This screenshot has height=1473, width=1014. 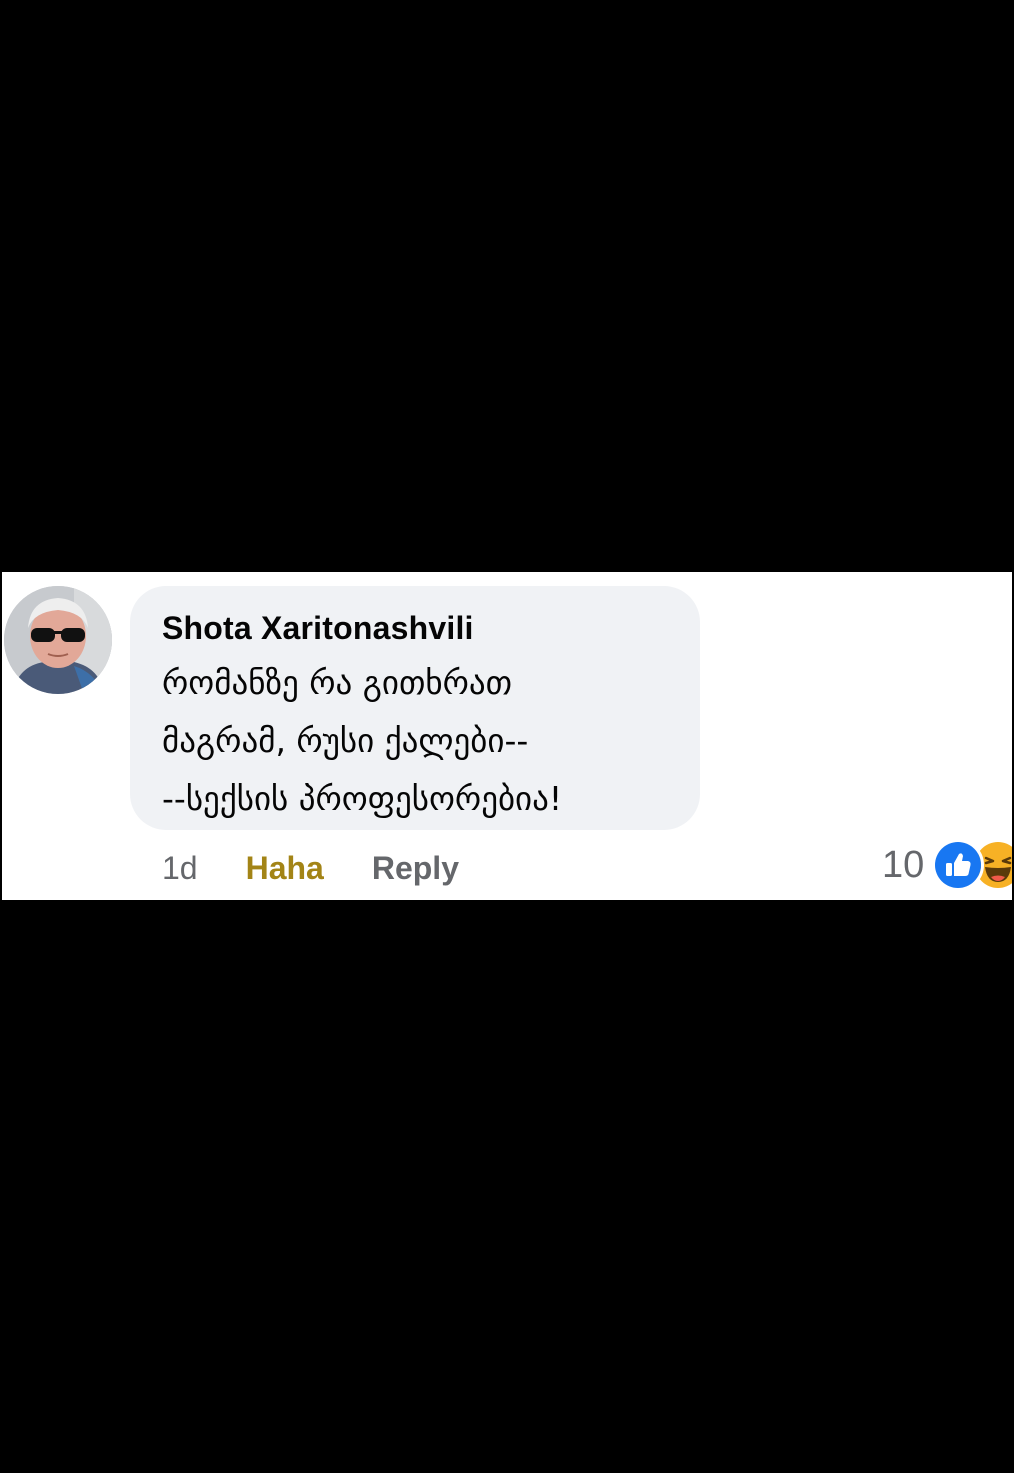 What do you see at coordinates (958, 865) in the screenshot?
I see `like-icon` at bounding box center [958, 865].